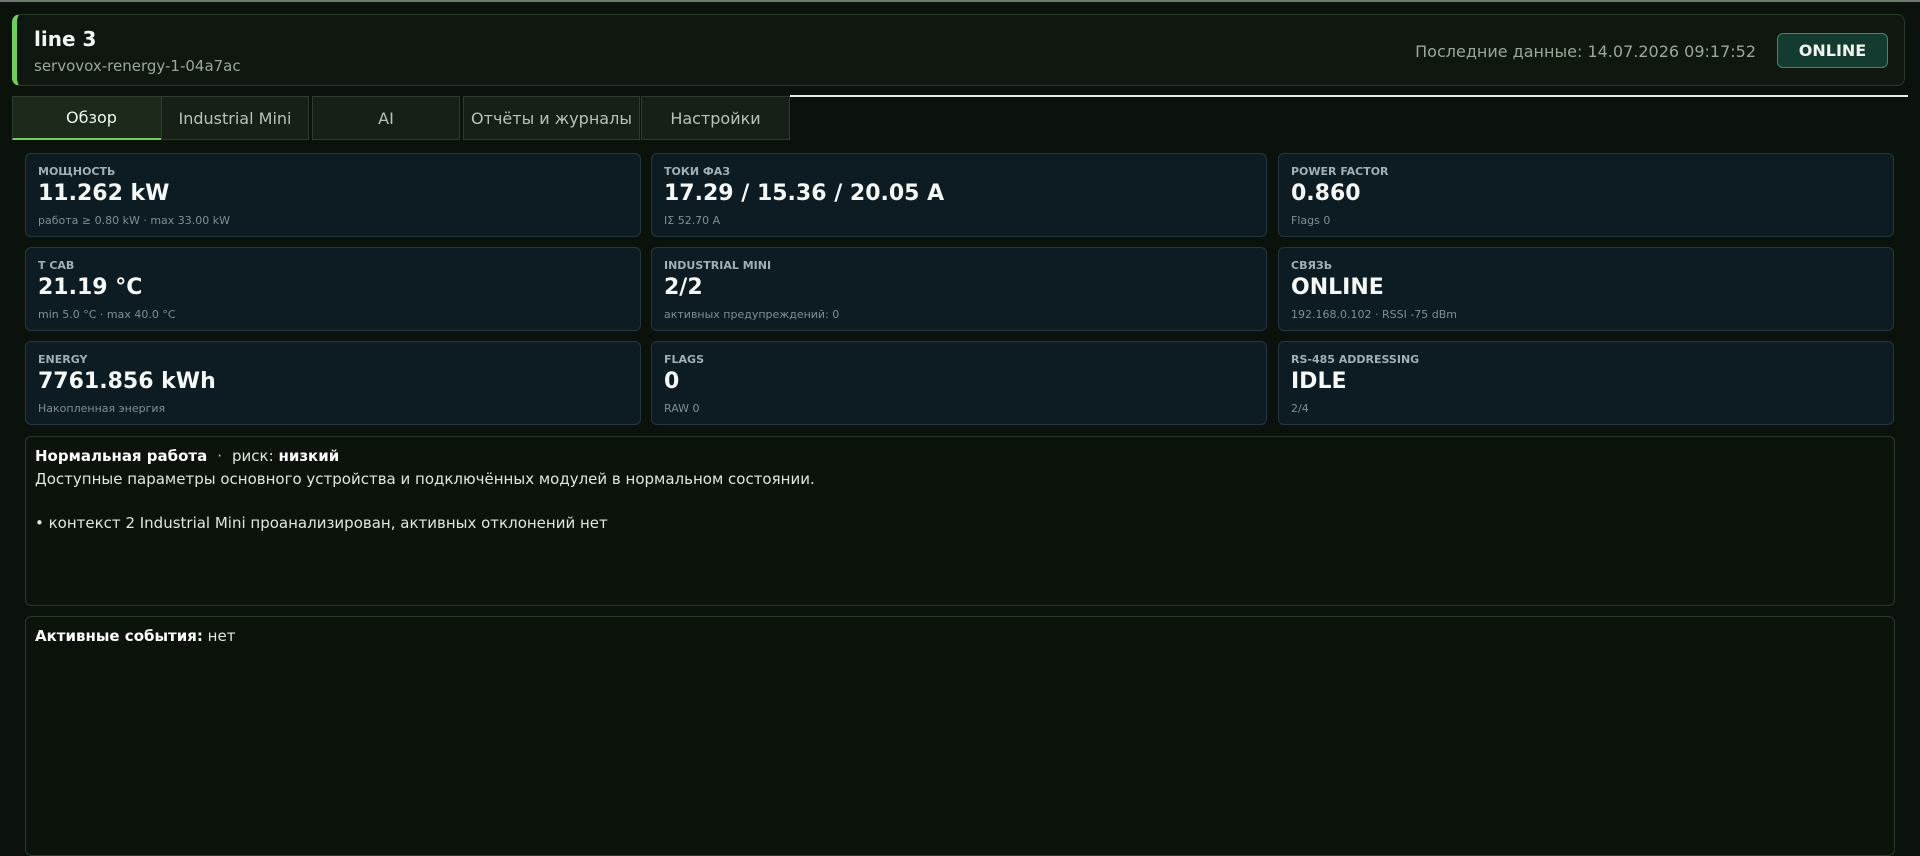 The image size is (1920, 856). Describe the element at coordinates (1326, 193) in the screenshot. I see `metric-value: 0.860` at that location.